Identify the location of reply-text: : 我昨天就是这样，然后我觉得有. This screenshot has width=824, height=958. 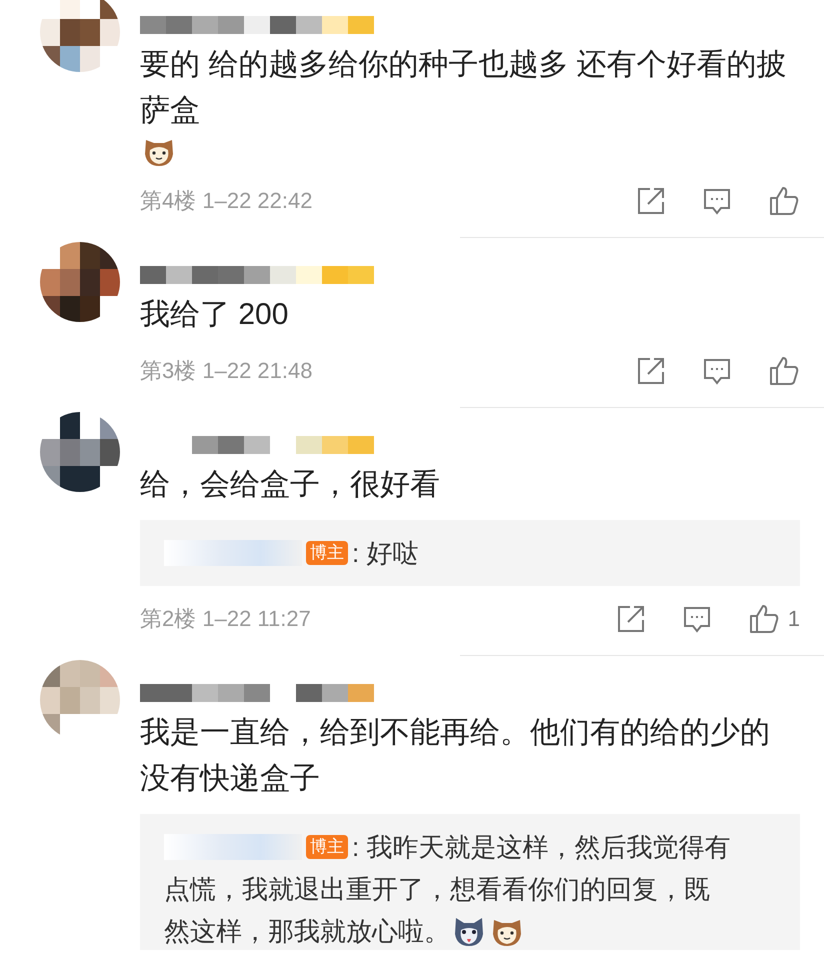
(541, 847).